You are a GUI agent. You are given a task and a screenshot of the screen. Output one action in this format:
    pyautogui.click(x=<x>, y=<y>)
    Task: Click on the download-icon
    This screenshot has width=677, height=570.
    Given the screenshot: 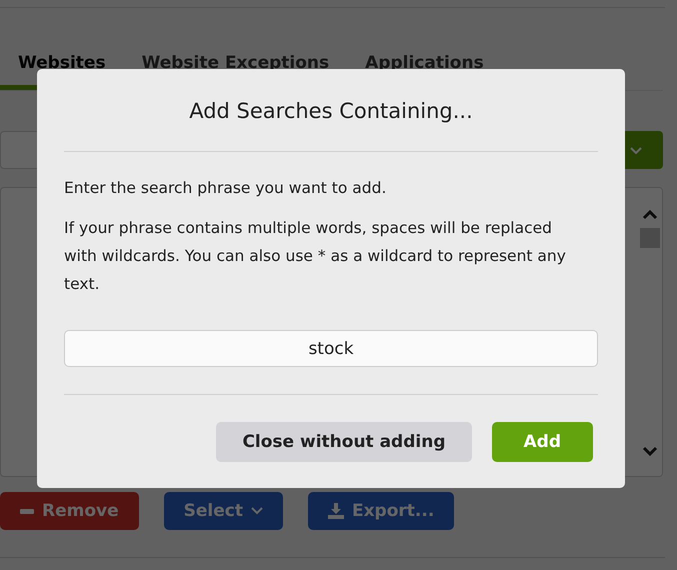 What is the action you would take?
    pyautogui.click(x=336, y=511)
    